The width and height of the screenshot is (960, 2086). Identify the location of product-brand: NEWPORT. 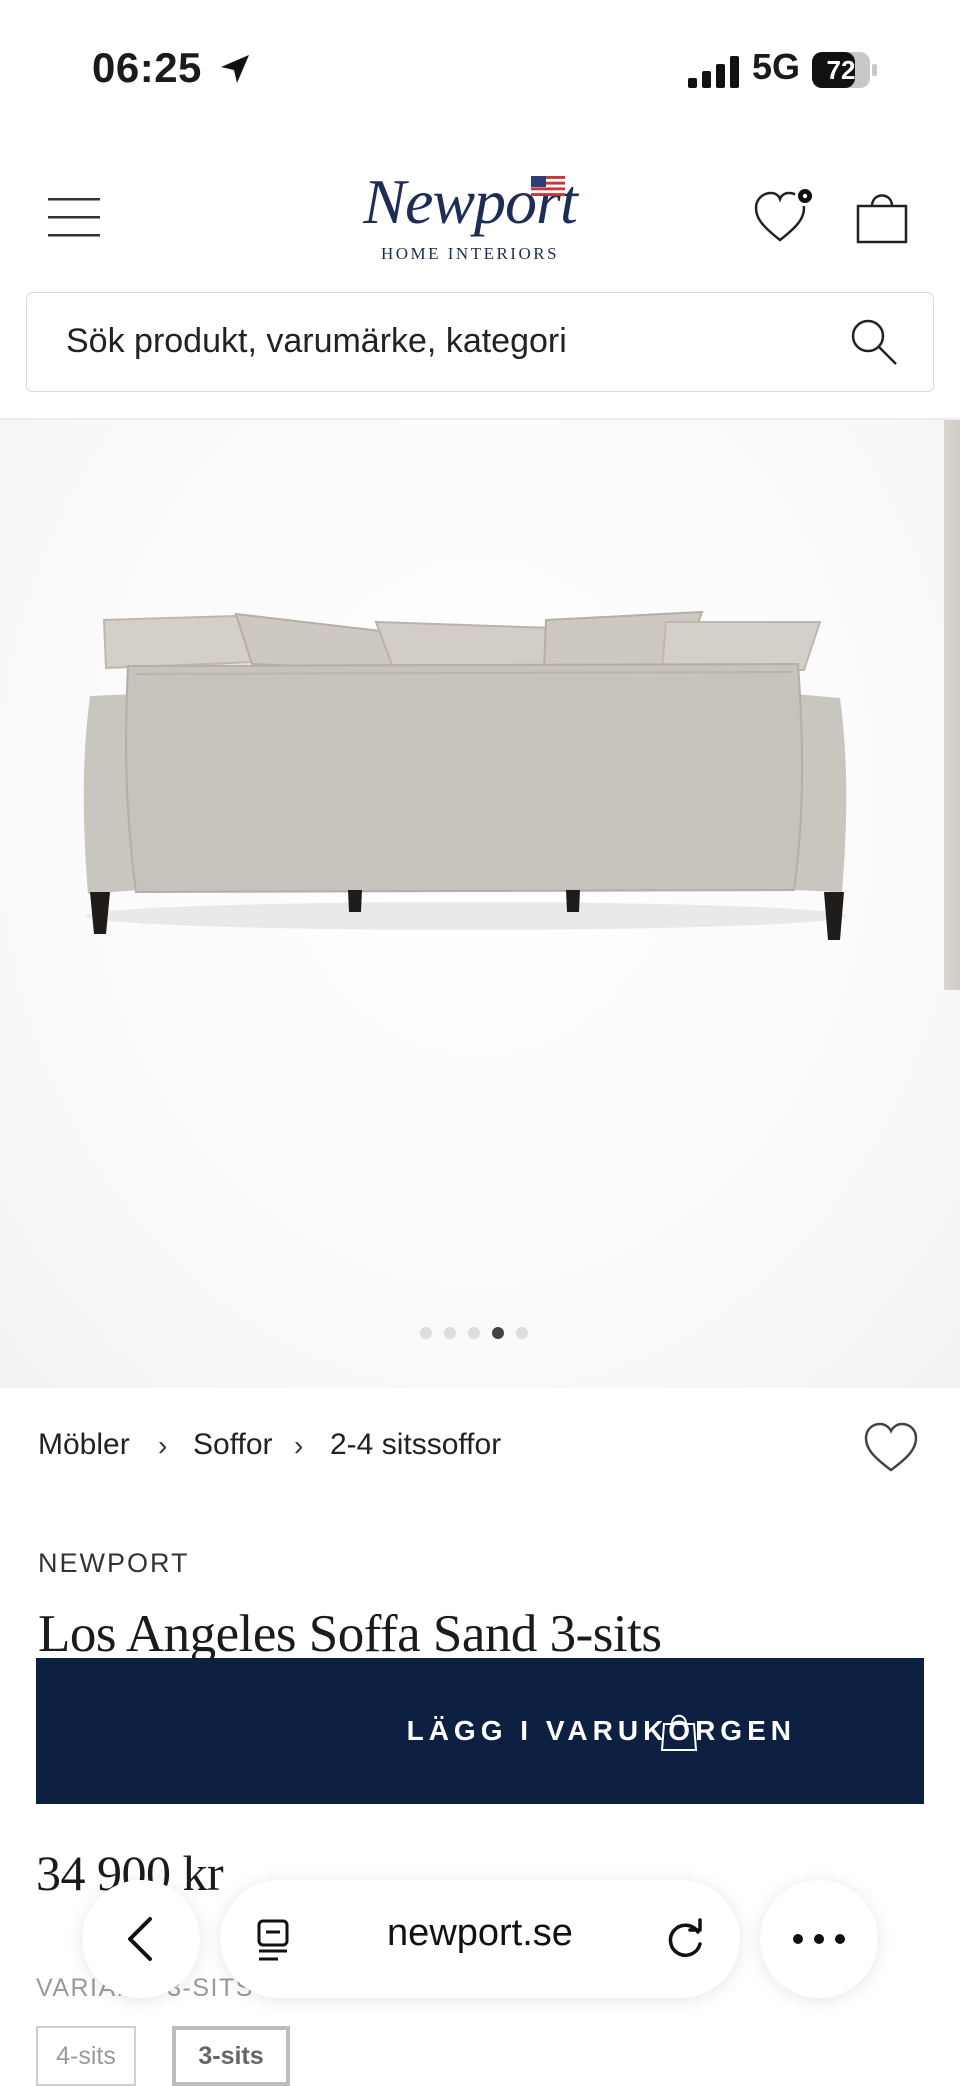
(114, 1563).